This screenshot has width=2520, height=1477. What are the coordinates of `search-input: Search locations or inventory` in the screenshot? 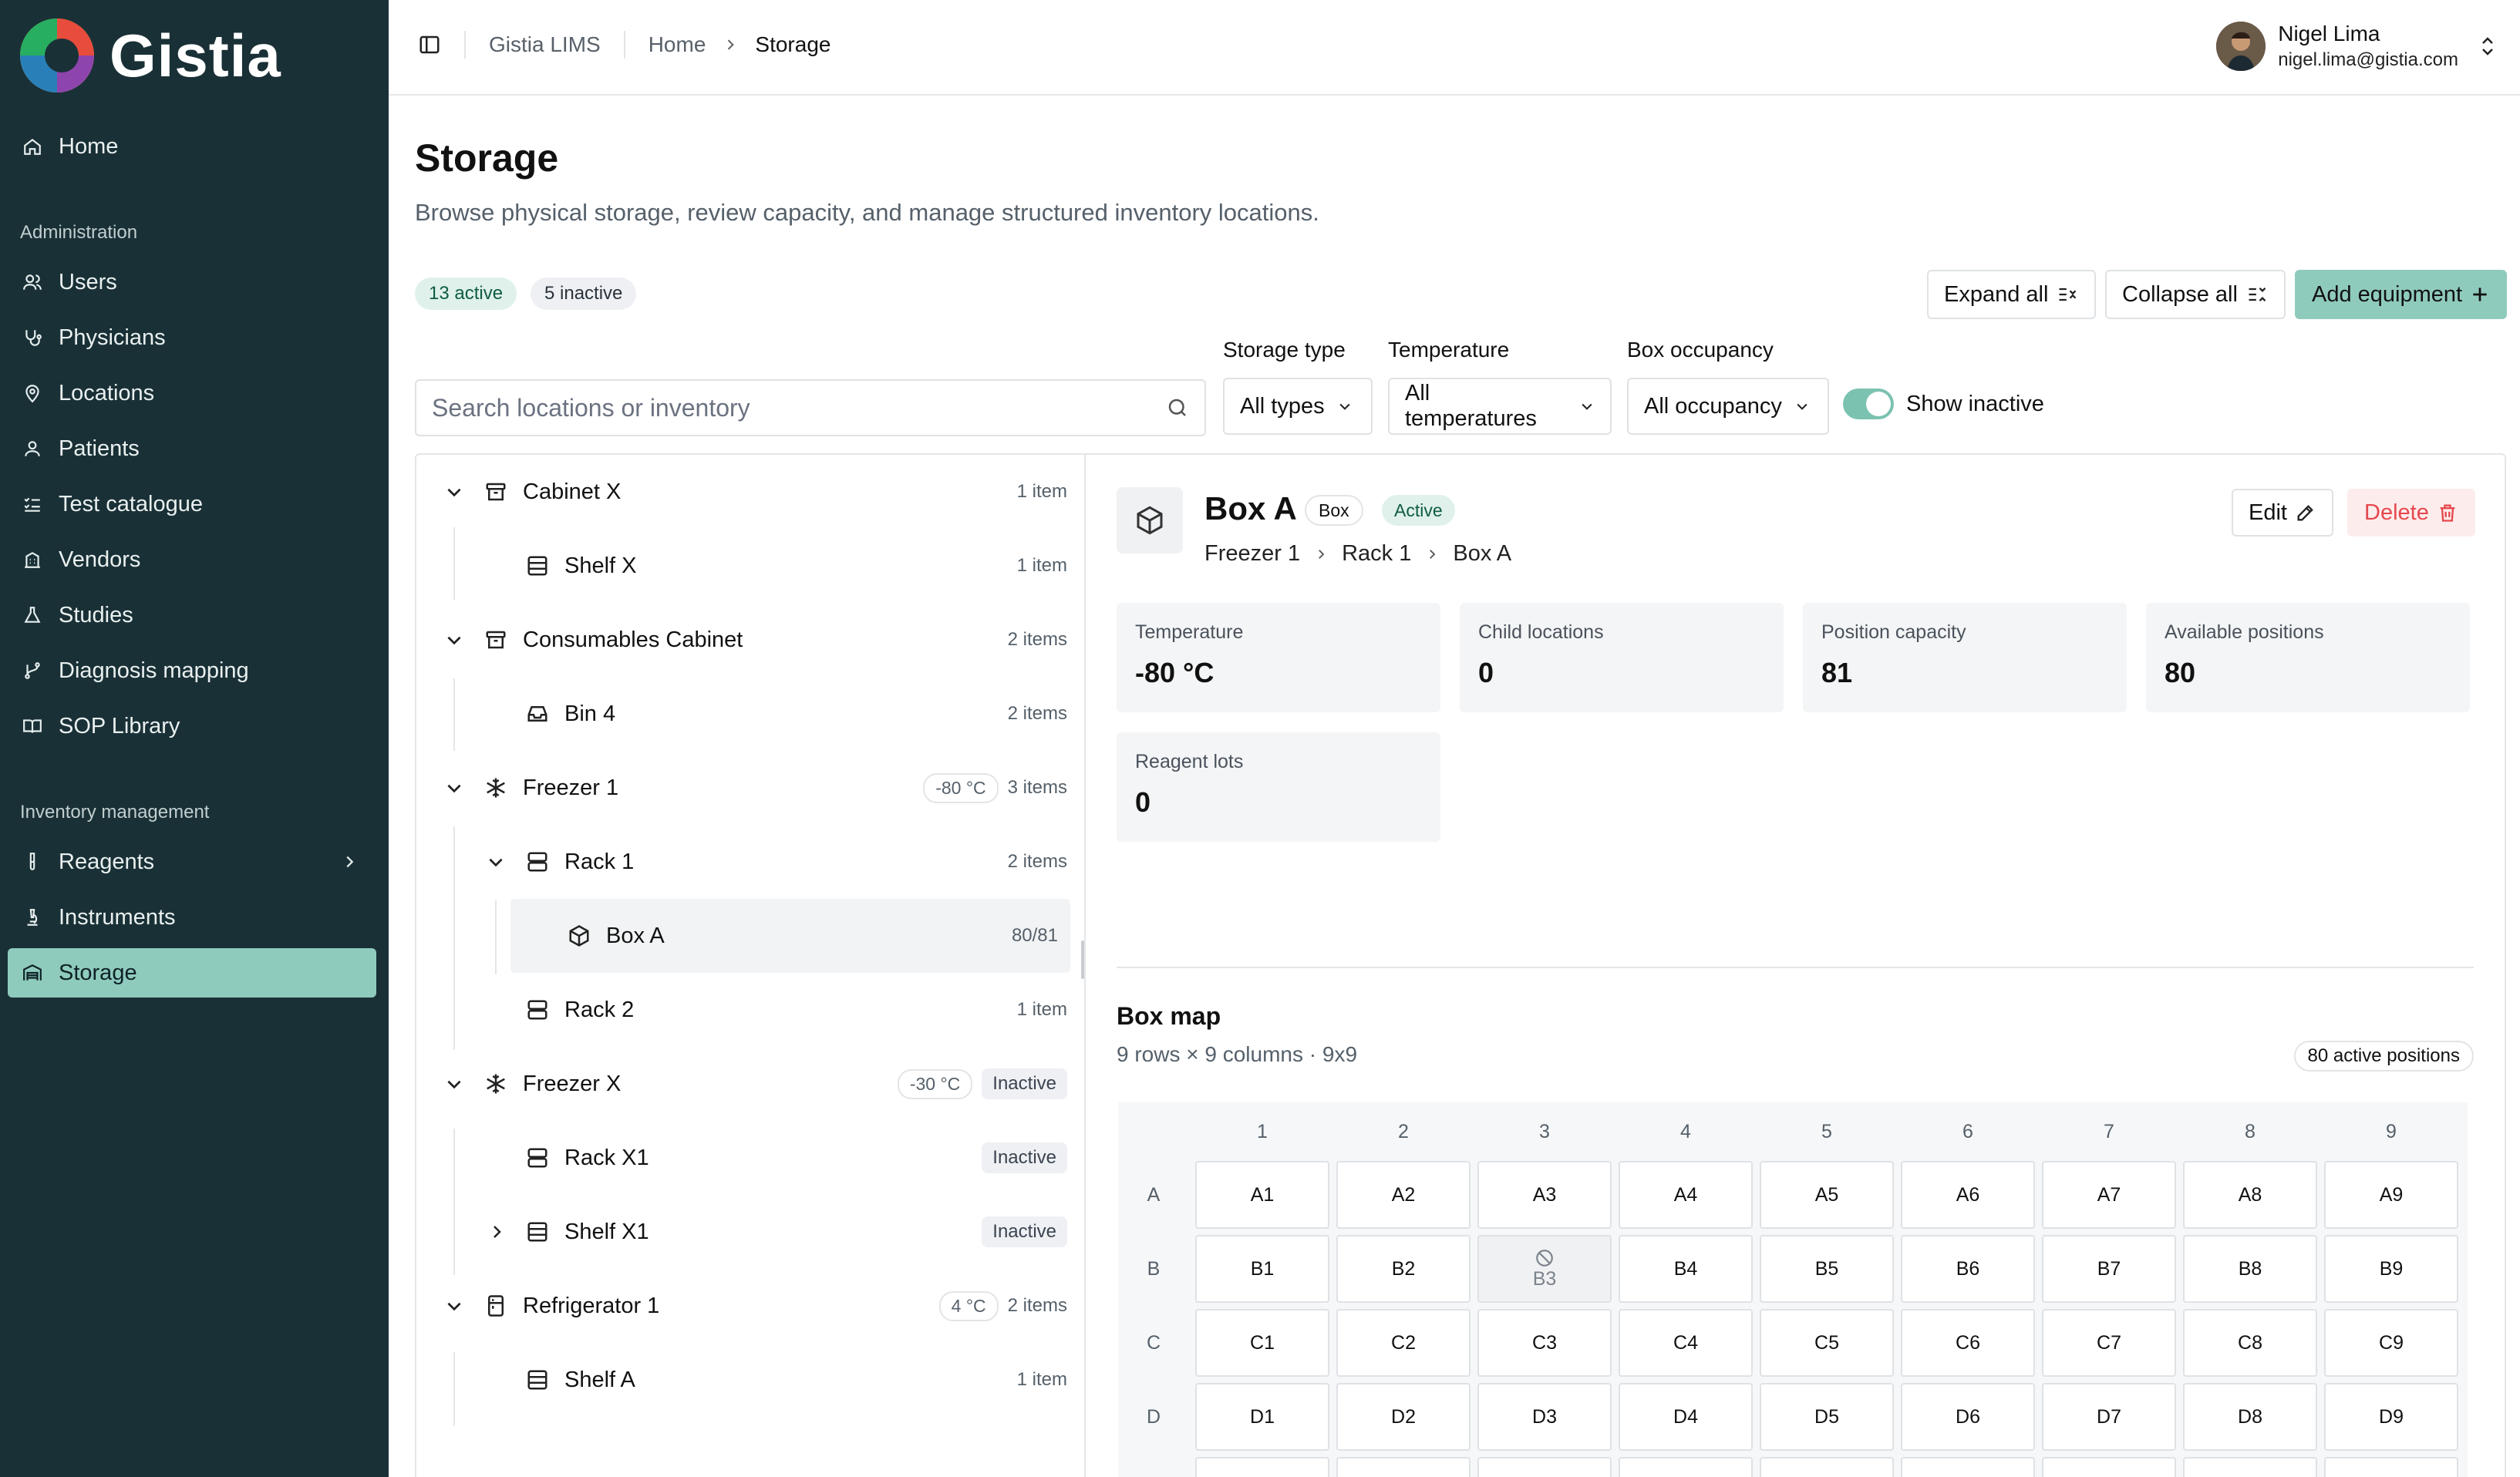 It's located at (810, 407).